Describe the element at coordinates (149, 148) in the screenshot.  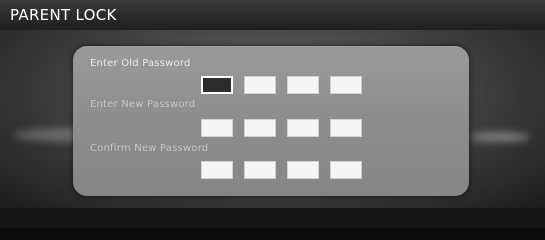
I see `confirm-password-label: Confirm New Password` at that location.